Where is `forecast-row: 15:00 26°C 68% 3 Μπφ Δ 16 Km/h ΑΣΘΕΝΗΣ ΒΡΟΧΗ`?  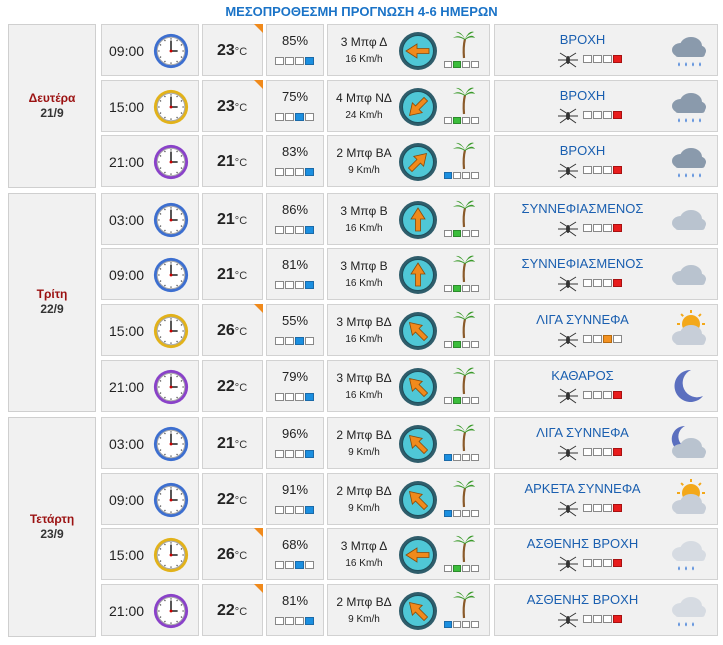 forecast-row: 15:00 26°C 68% 3 Μπφ Δ 16 Km/h ΑΣΘΕΝΗΣ ΒΡΟΧΗ is located at coordinates (409, 554).